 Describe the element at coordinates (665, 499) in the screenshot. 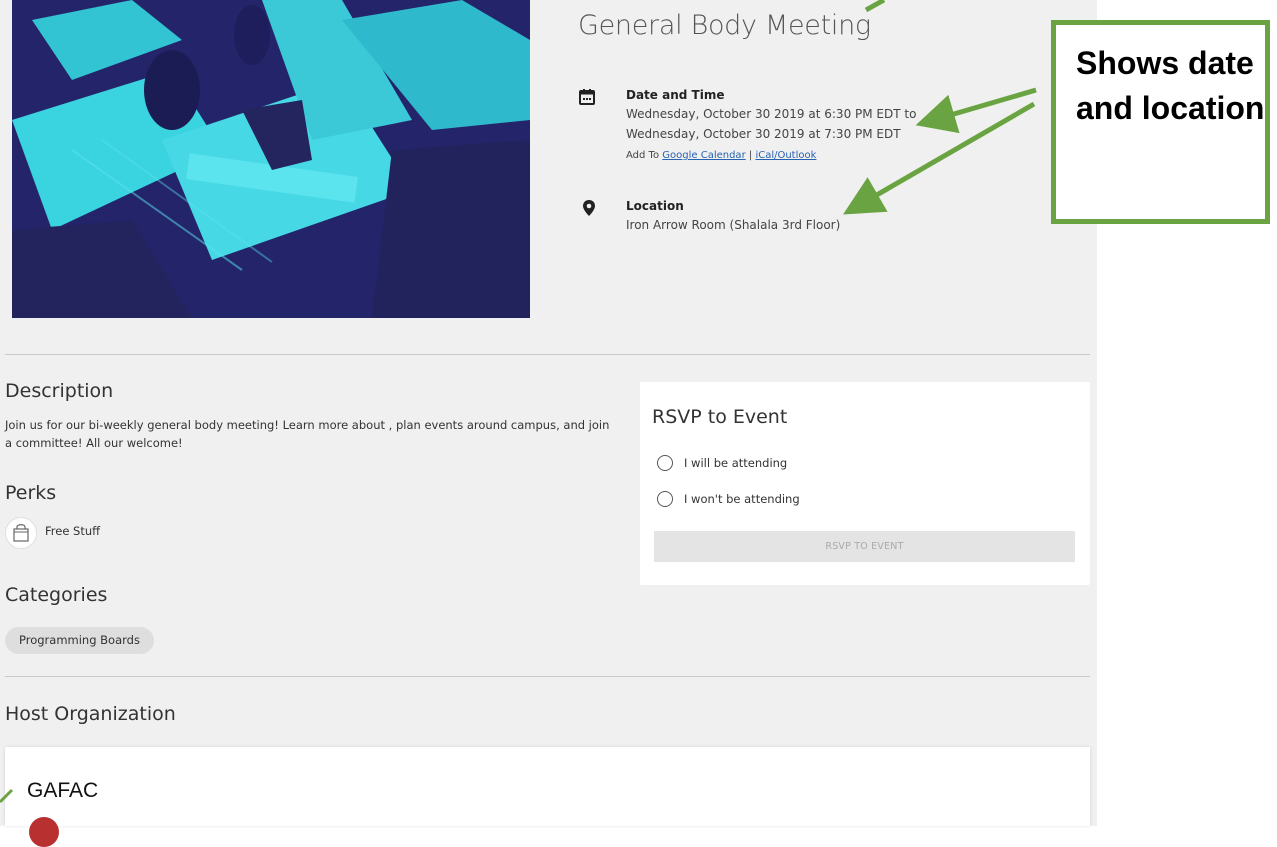

I see `rsvp-not-attending-radio` at that location.